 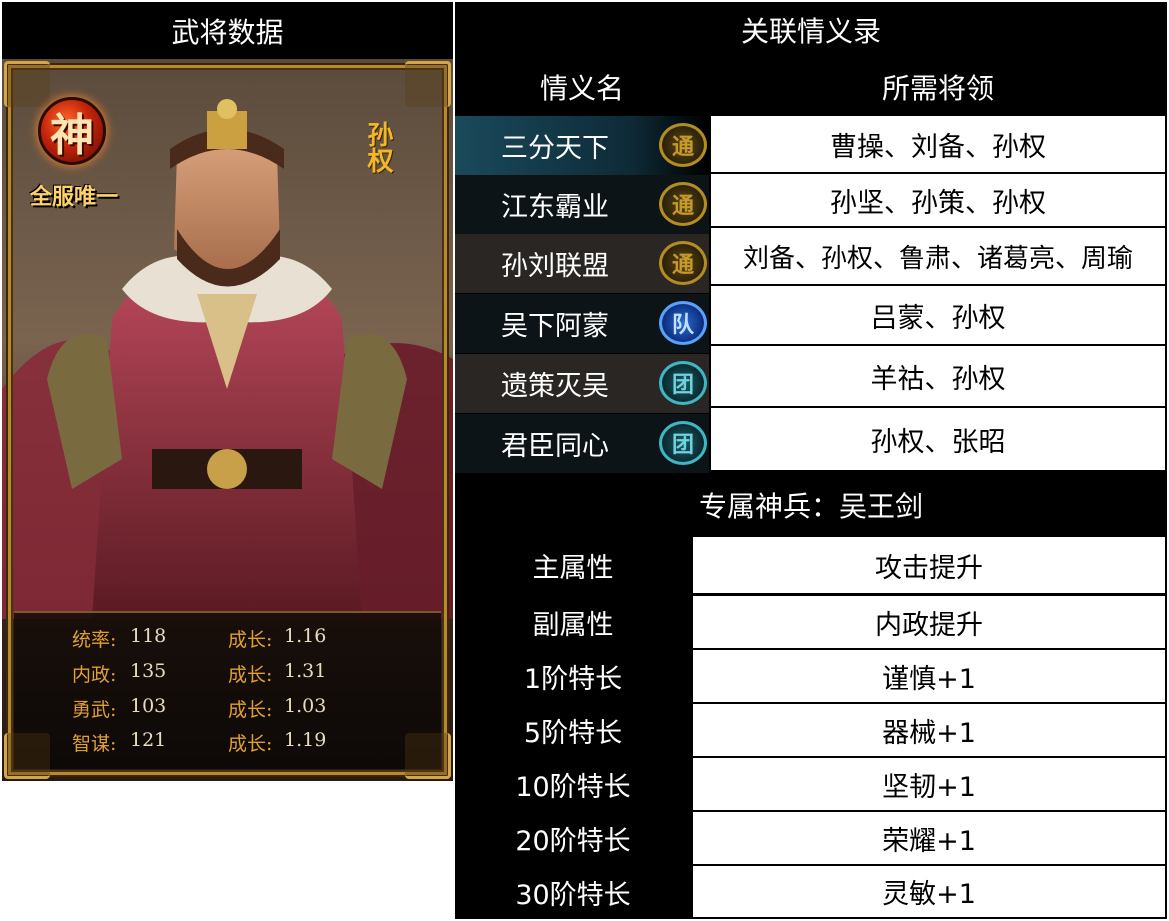 I want to click on growth-value: 1.19, so click(x=305, y=740).